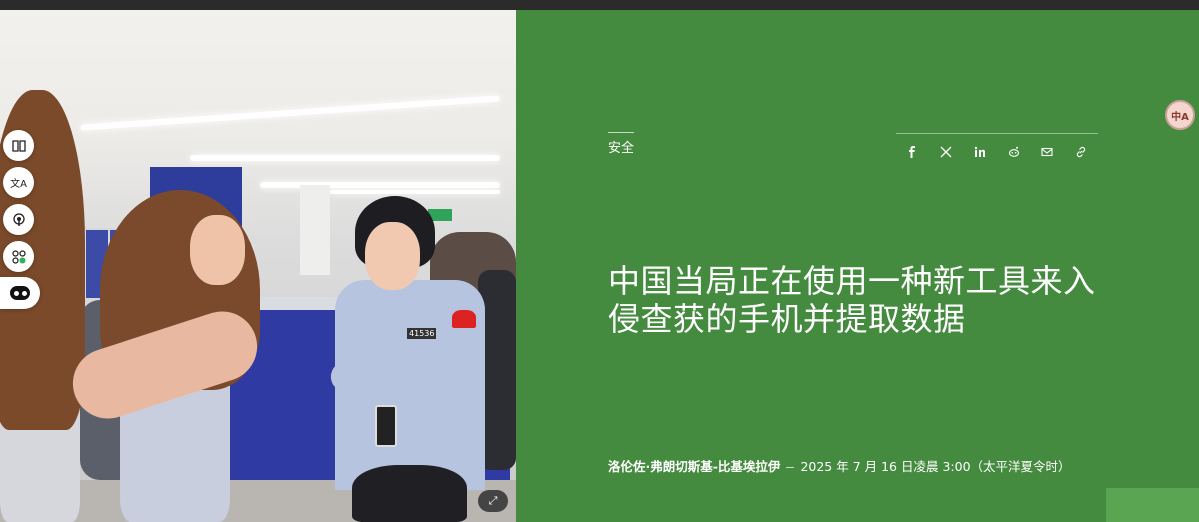 This screenshot has width=1199, height=522. Describe the element at coordinates (392, 256) in the screenshot. I see `officer-face` at that location.